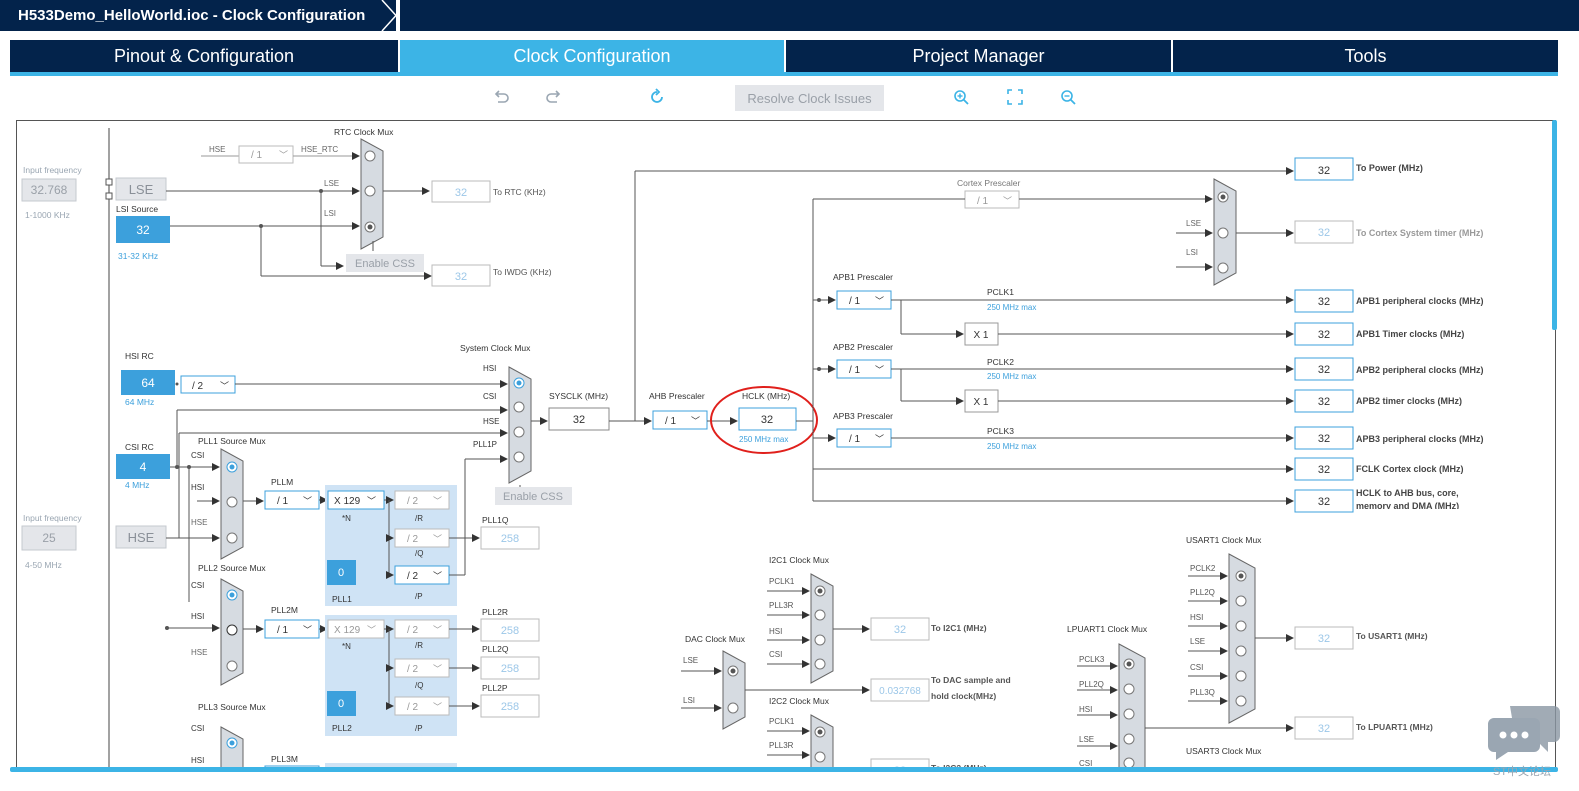 The width and height of the screenshot is (1579, 791). I want to click on lsi-range: 31-32 KHz, so click(138, 256).